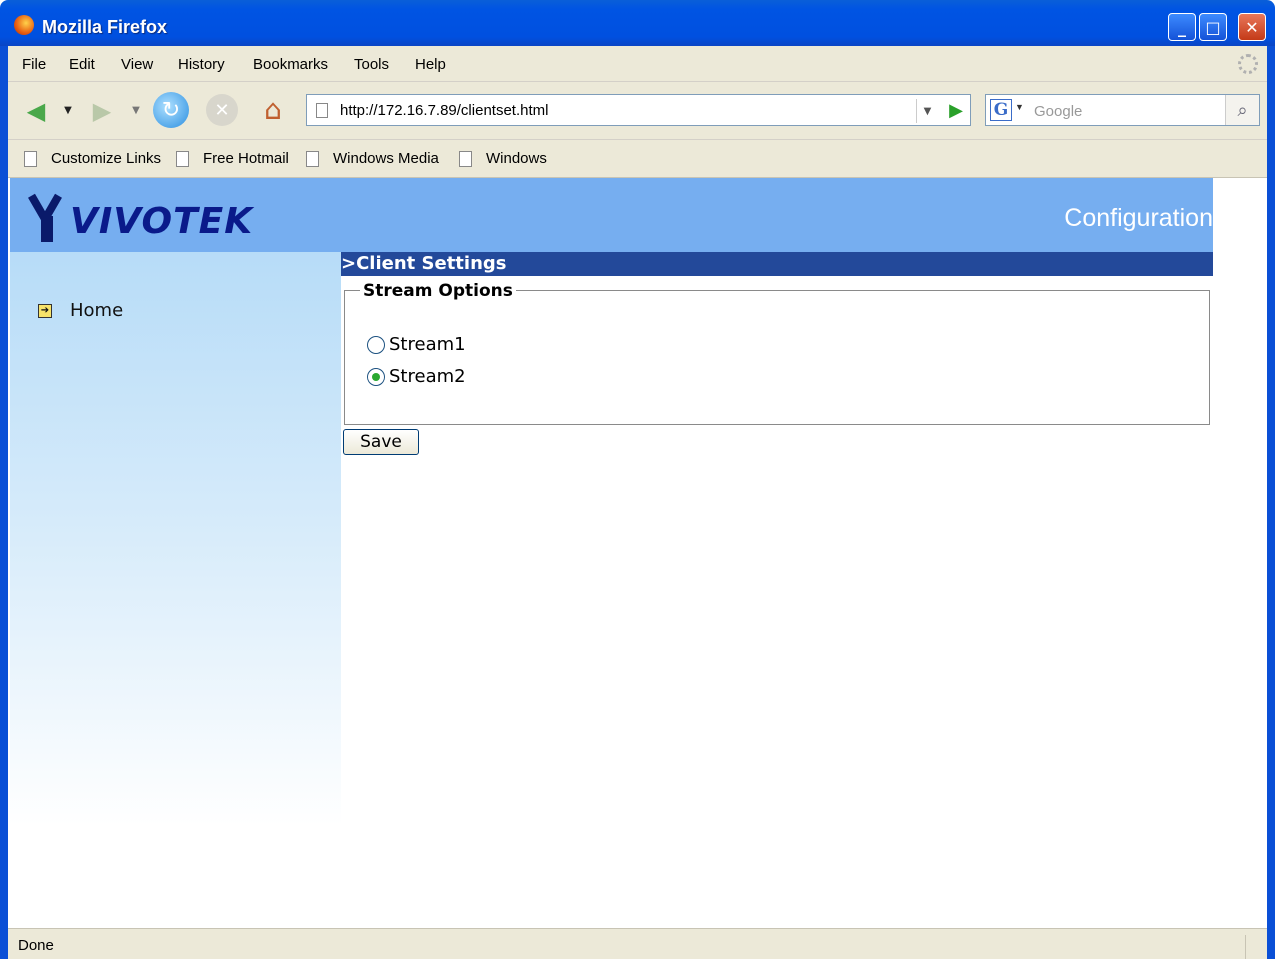 The height and width of the screenshot is (959, 1275). Describe the element at coordinates (106, 158) in the screenshot. I see `bookmark-label: Customize Links` at that location.